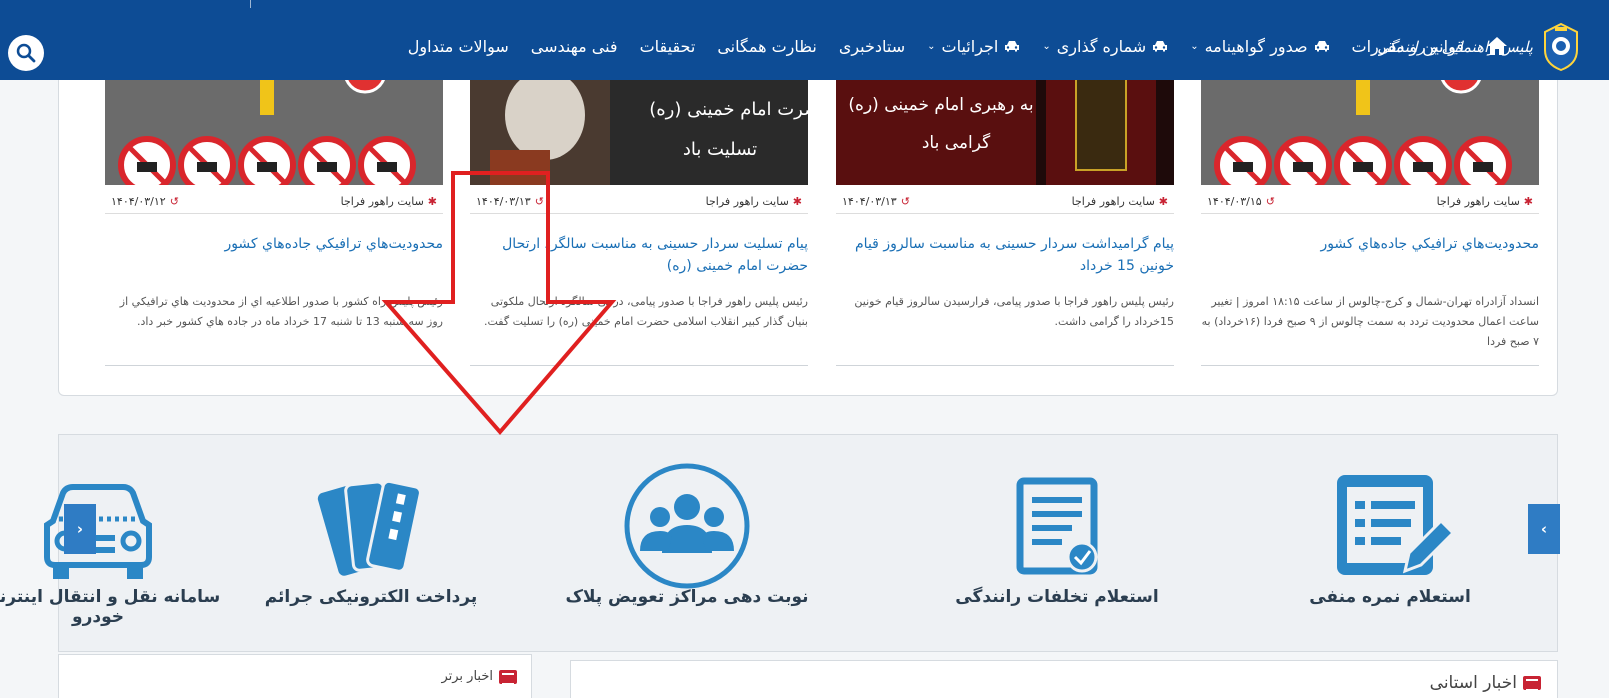 This screenshot has height=698, width=1609. I want to click on nav-item-1: صدور گواهینامه ⌄, so click(1259, 46).